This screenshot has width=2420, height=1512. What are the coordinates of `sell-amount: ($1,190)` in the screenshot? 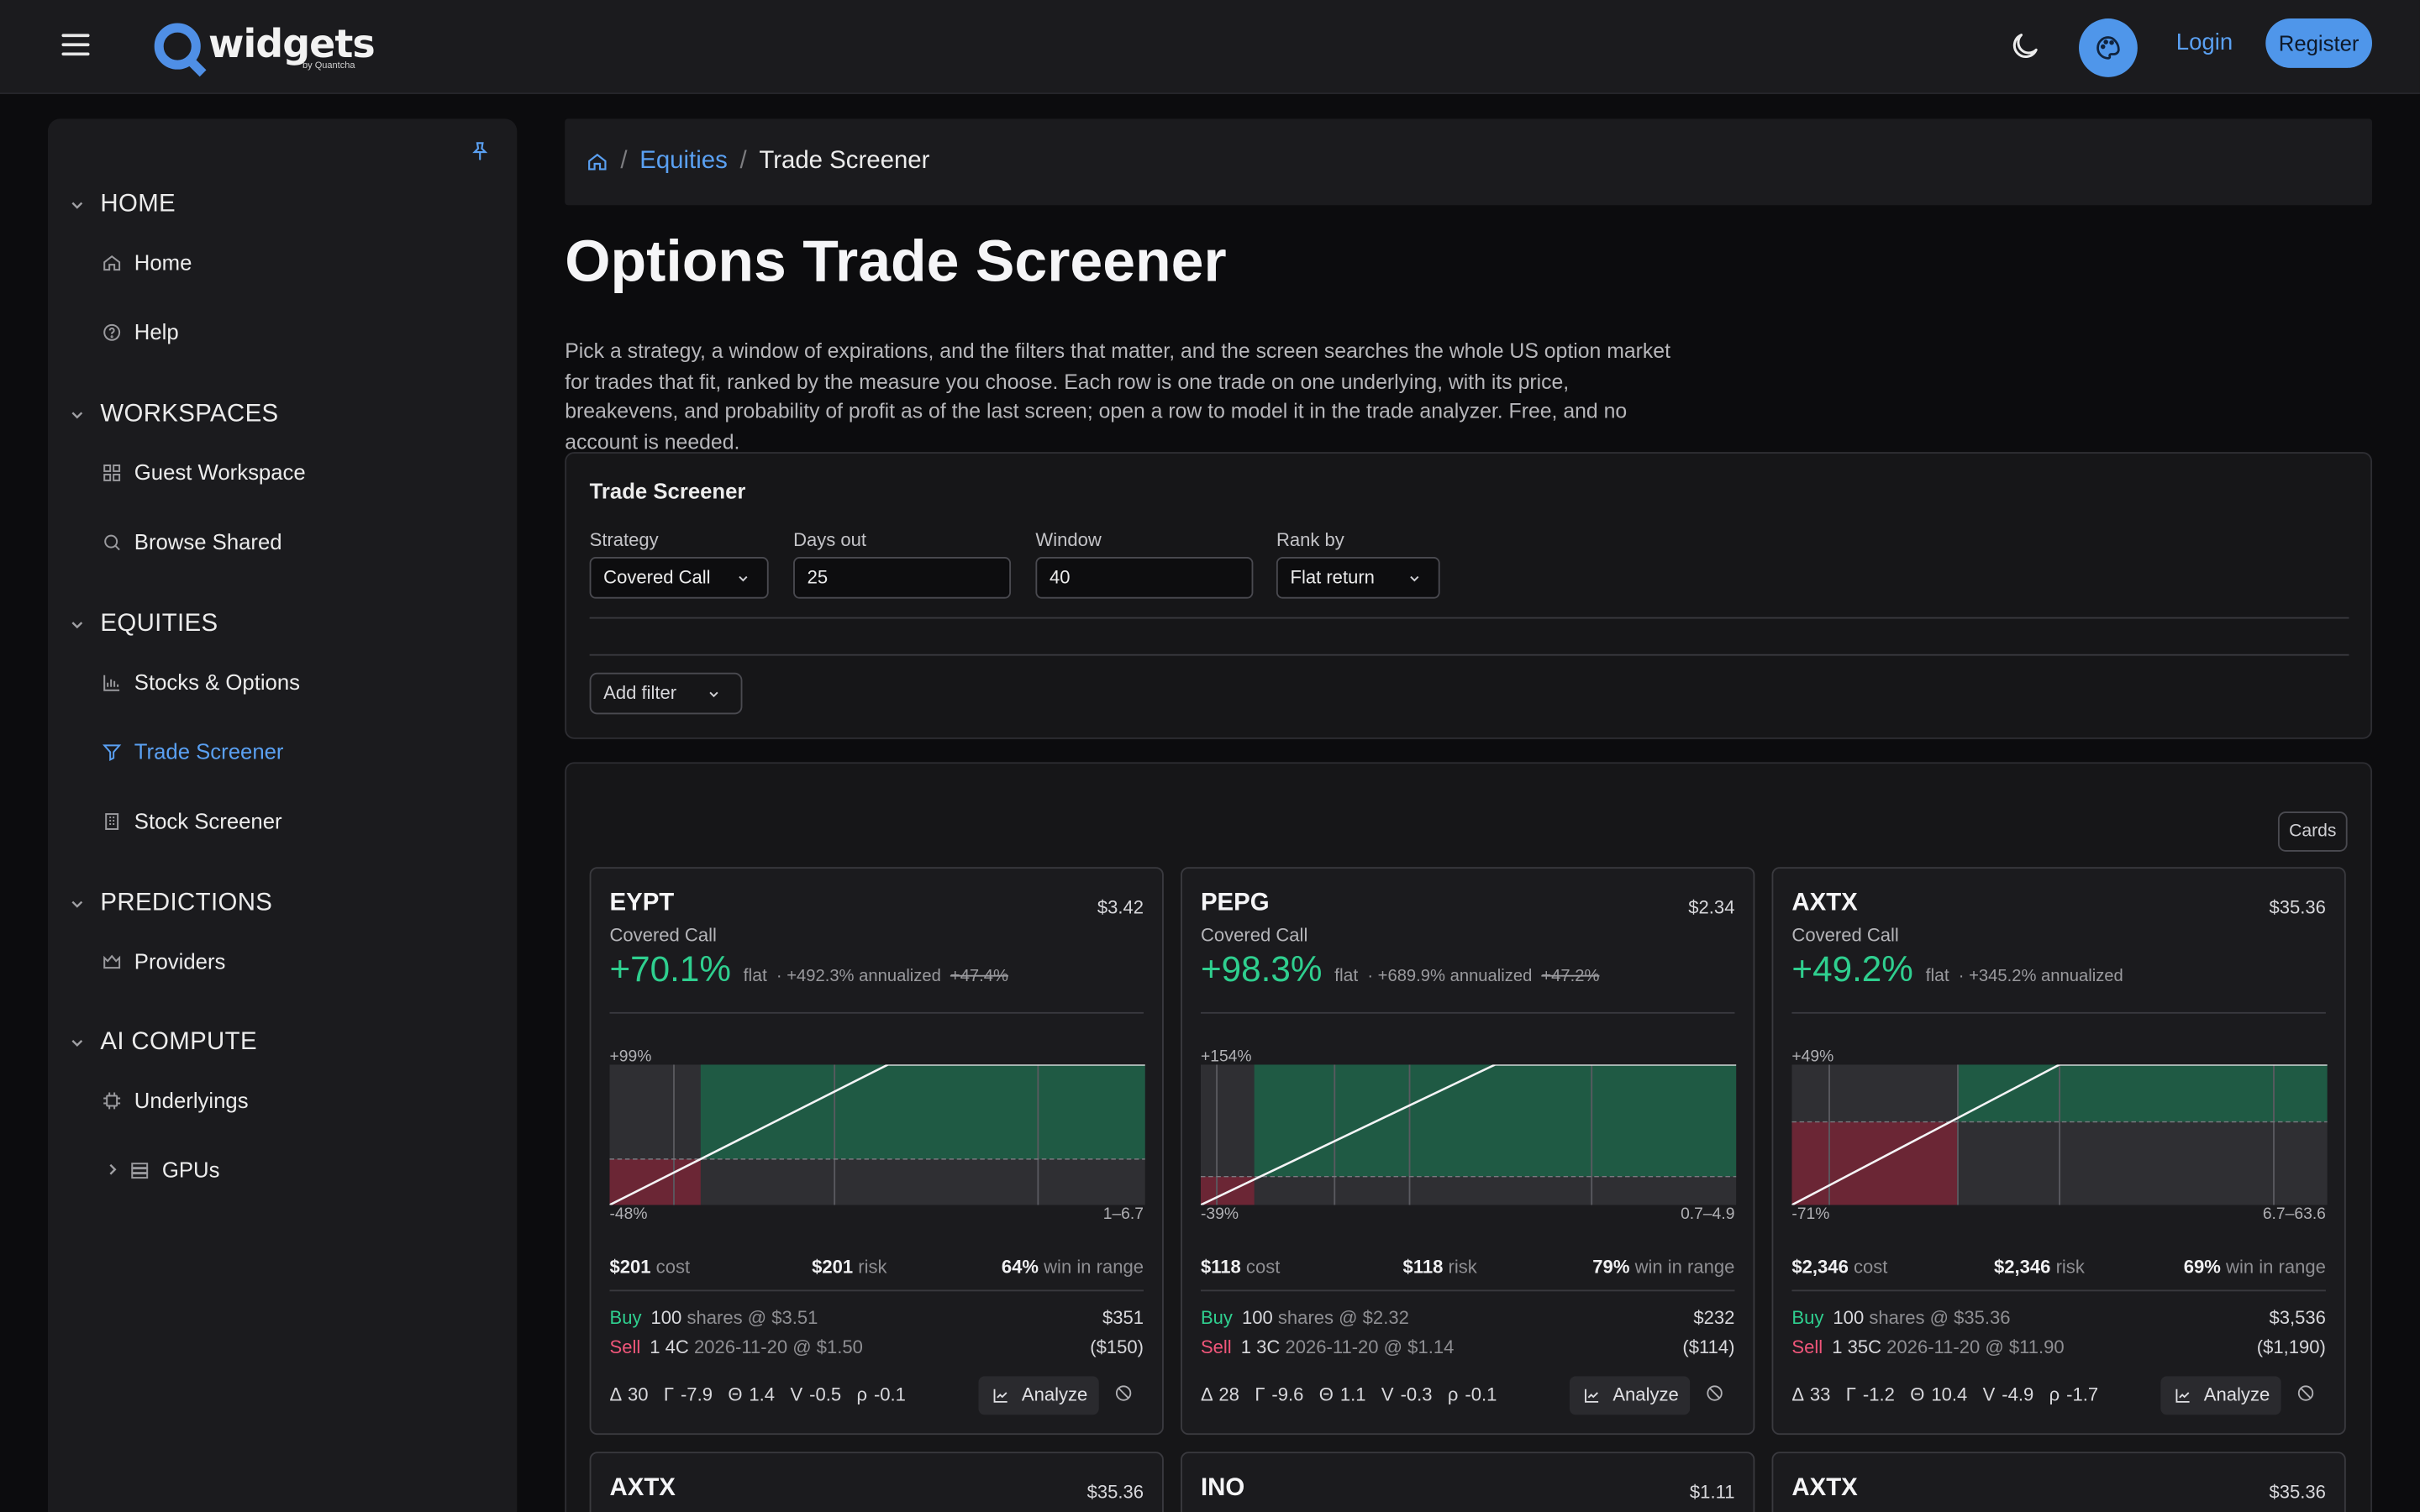 It's located at (2291, 1347).